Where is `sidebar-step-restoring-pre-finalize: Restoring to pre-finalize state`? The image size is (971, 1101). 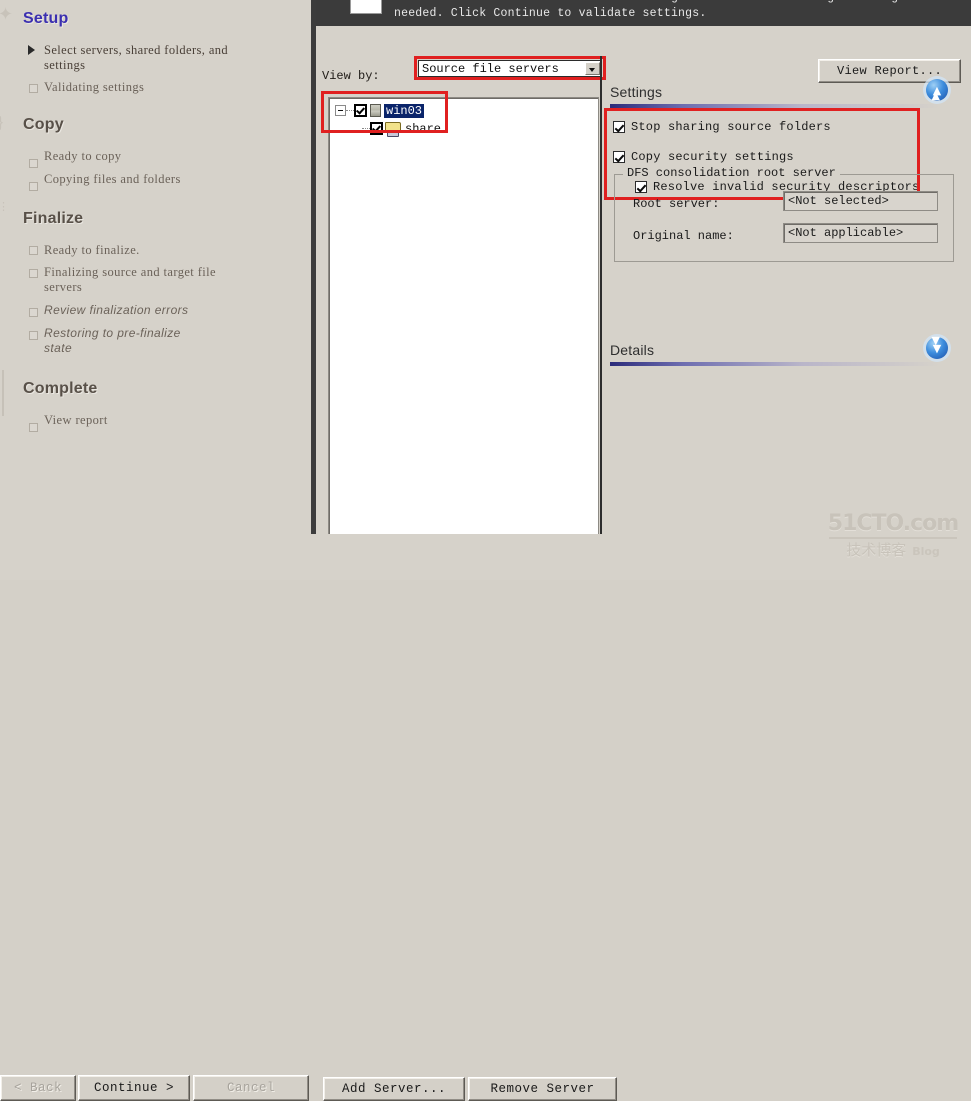 sidebar-step-restoring-pre-finalize: Restoring to pre-finalize state is located at coordinates (112, 340).